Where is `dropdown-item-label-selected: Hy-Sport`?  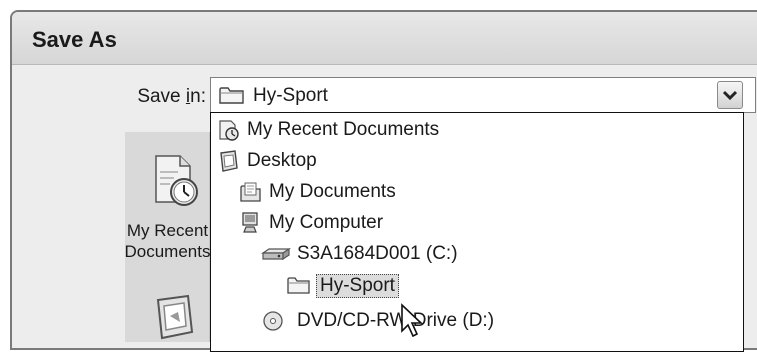 dropdown-item-label-selected: Hy-Sport is located at coordinates (357, 286).